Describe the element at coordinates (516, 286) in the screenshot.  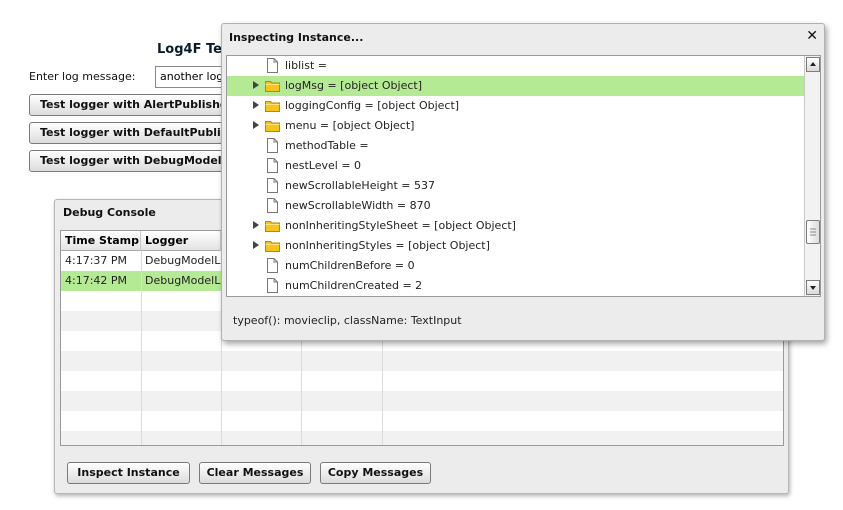
I see `tree-item: numChildrenCreated = 2` at that location.